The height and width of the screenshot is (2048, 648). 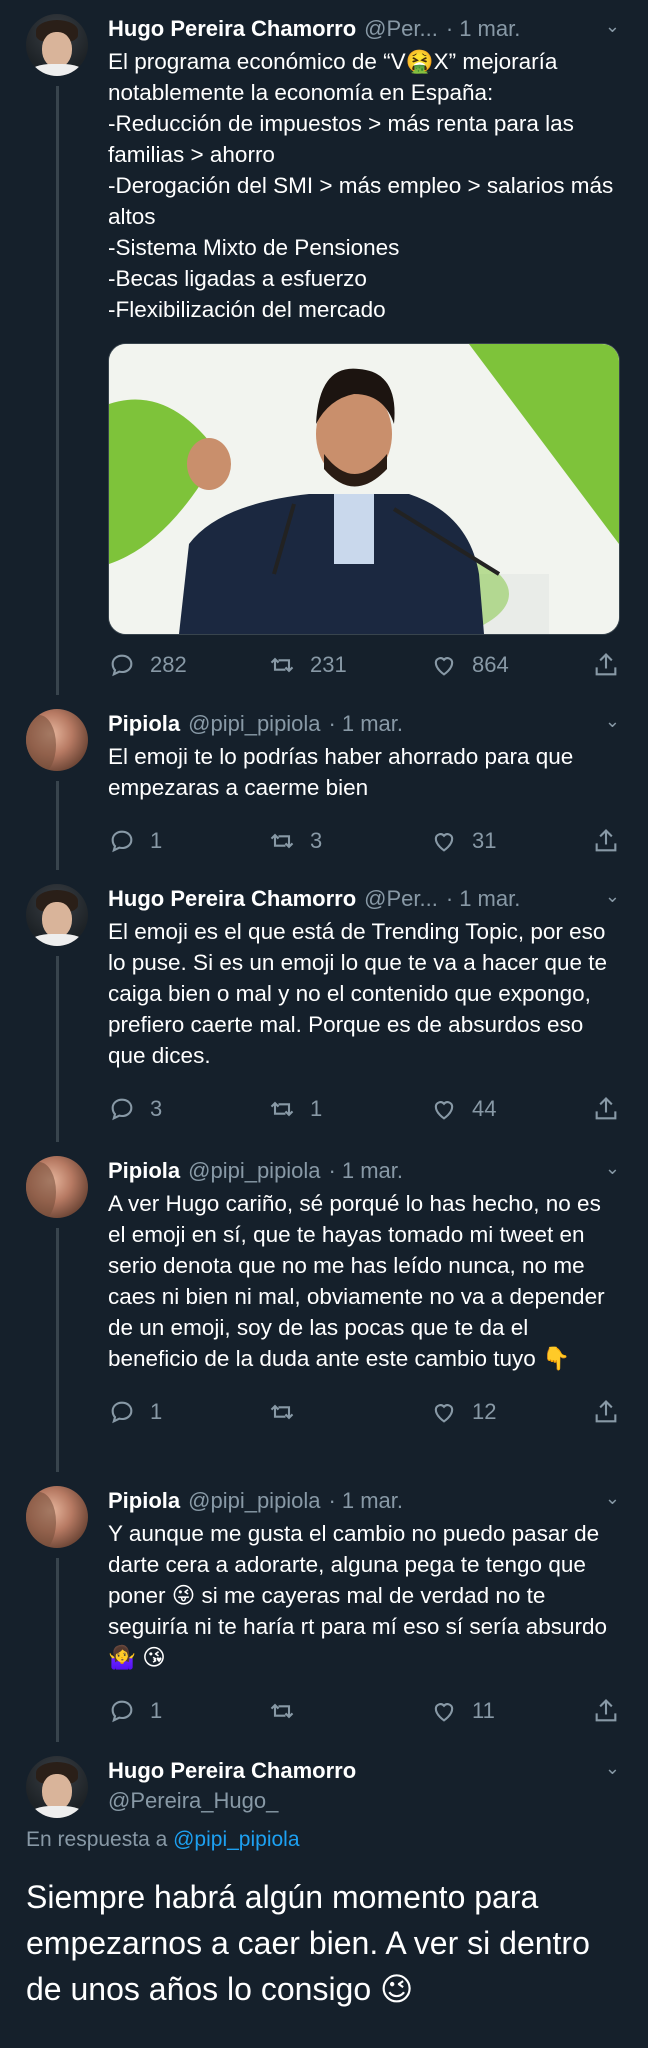 I want to click on tweet-actions: 3 1 44, so click(x=364, y=1109).